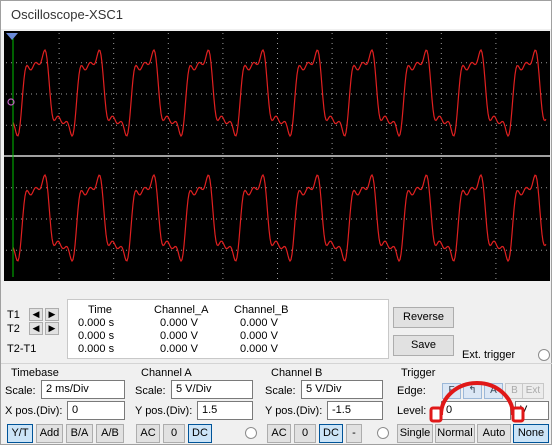 The image size is (552, 445). Describe the element at coordinates (166, 373) in the screenshot. I see `channel-a-title: Channel A` at that location.